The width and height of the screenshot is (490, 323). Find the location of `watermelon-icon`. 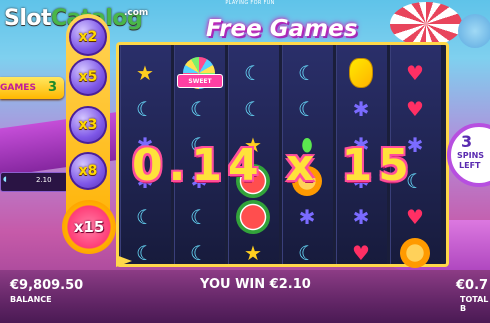

watermelon-icon is located at coordinates (253, 217).